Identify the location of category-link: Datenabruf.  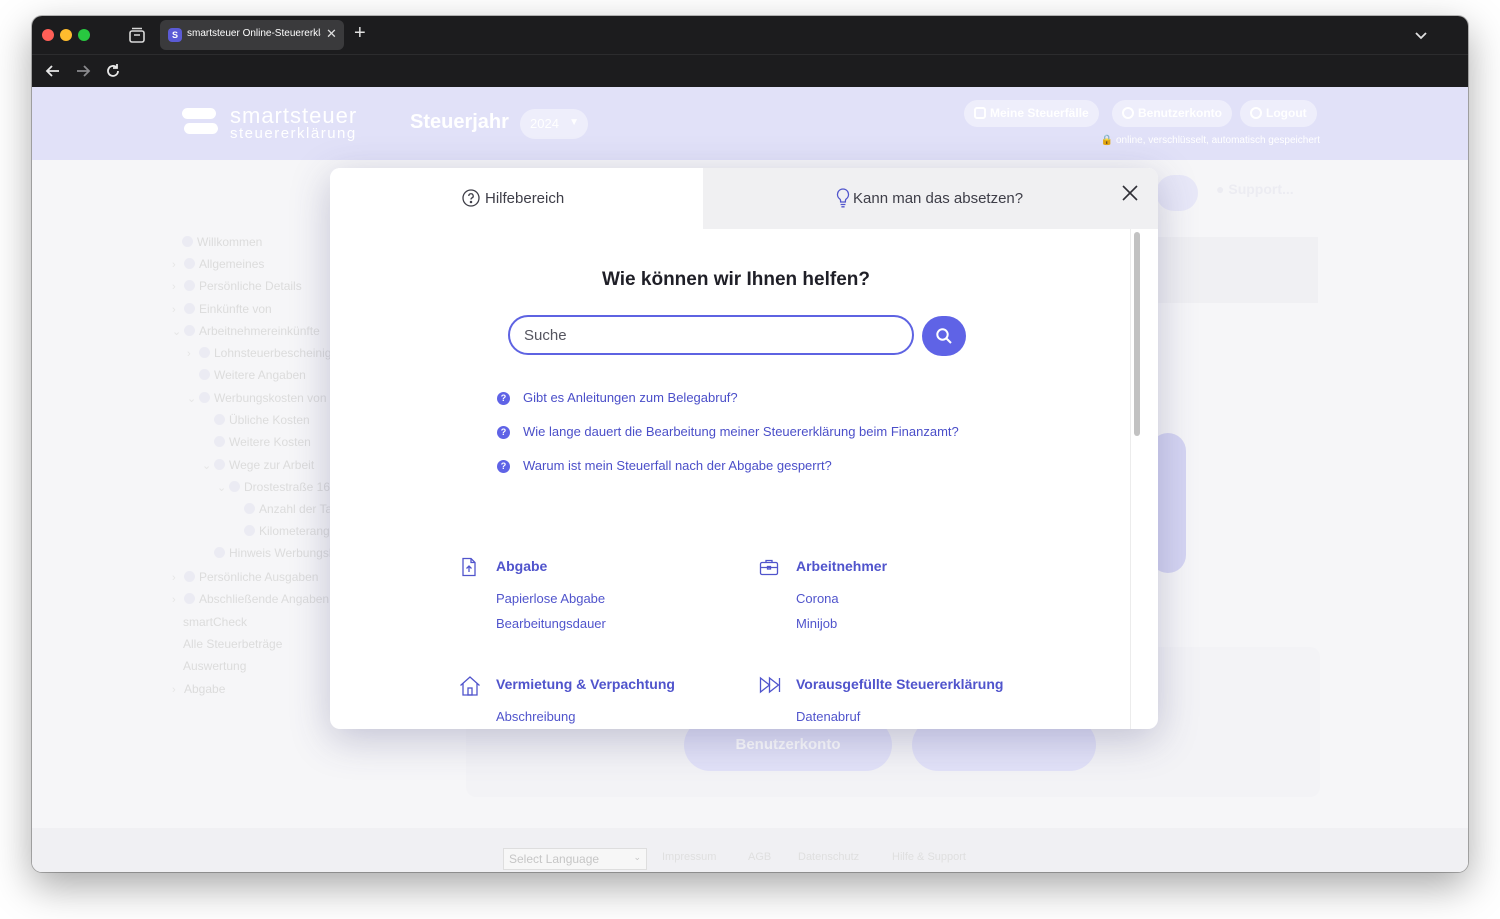
(828, 716).